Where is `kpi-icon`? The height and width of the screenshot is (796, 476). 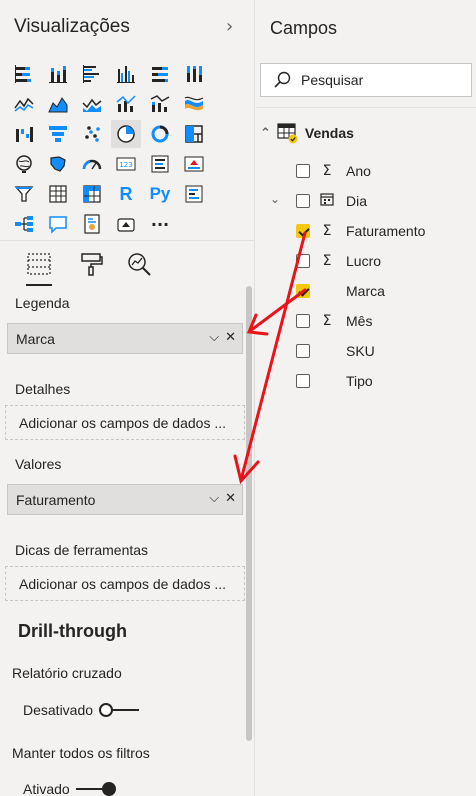
kpi-icon is located at coordinates (194, 164).